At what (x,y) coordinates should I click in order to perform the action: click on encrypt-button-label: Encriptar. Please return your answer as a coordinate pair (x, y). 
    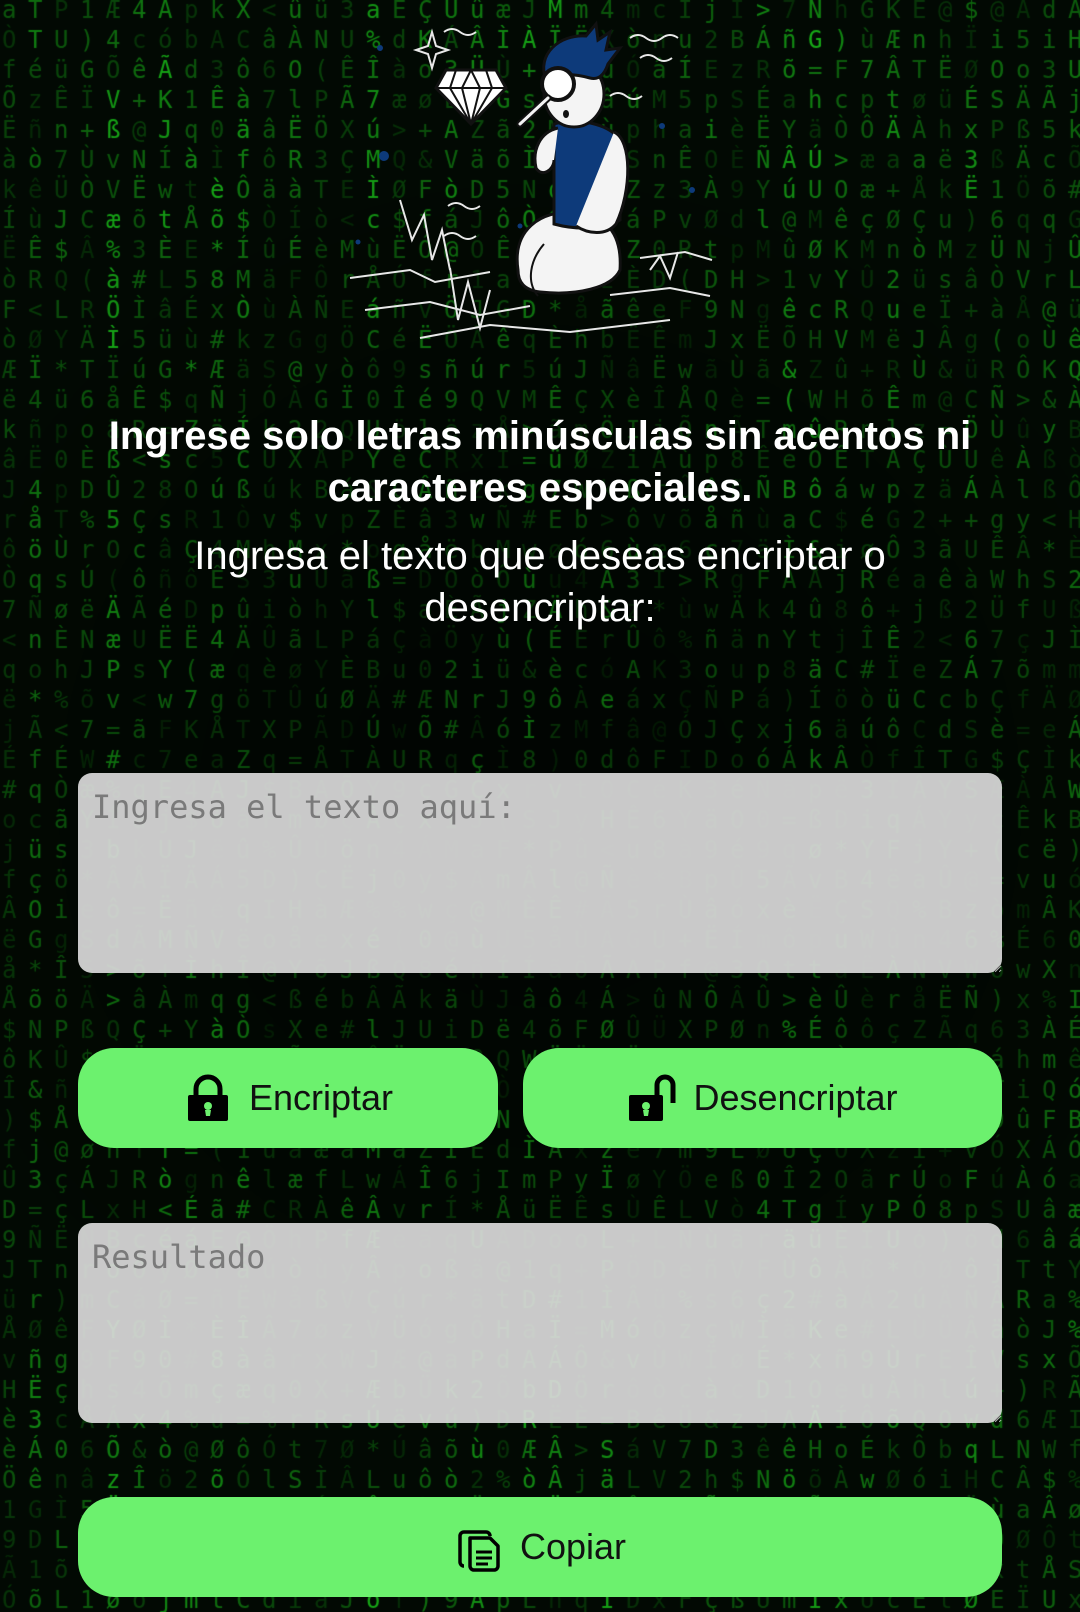
    Looking at the image, I should click on (321, 1097).